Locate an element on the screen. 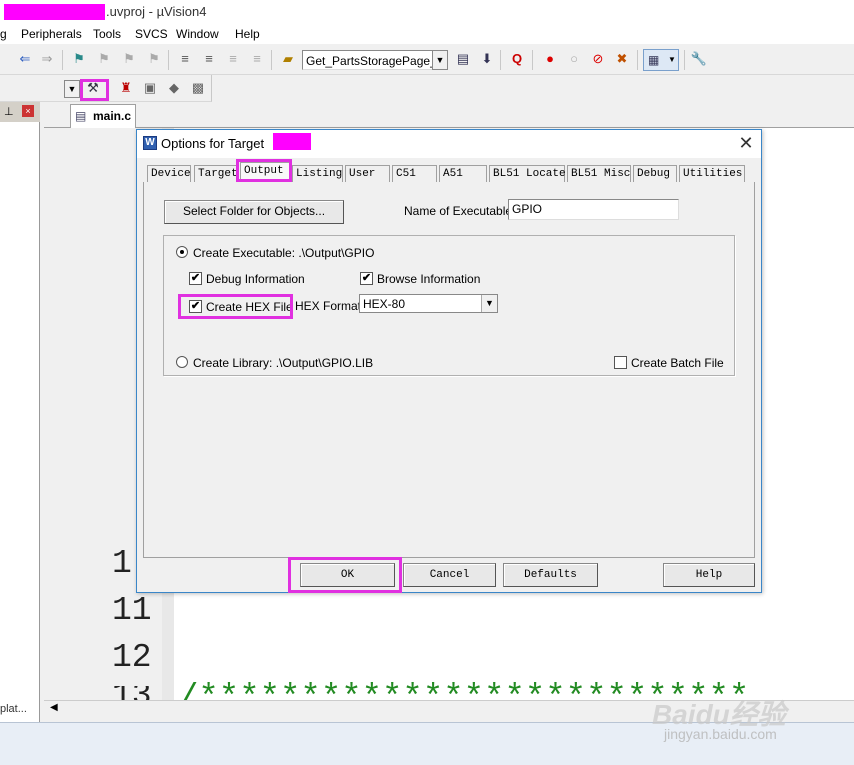  project-panel is located at coordinates (20, 412).